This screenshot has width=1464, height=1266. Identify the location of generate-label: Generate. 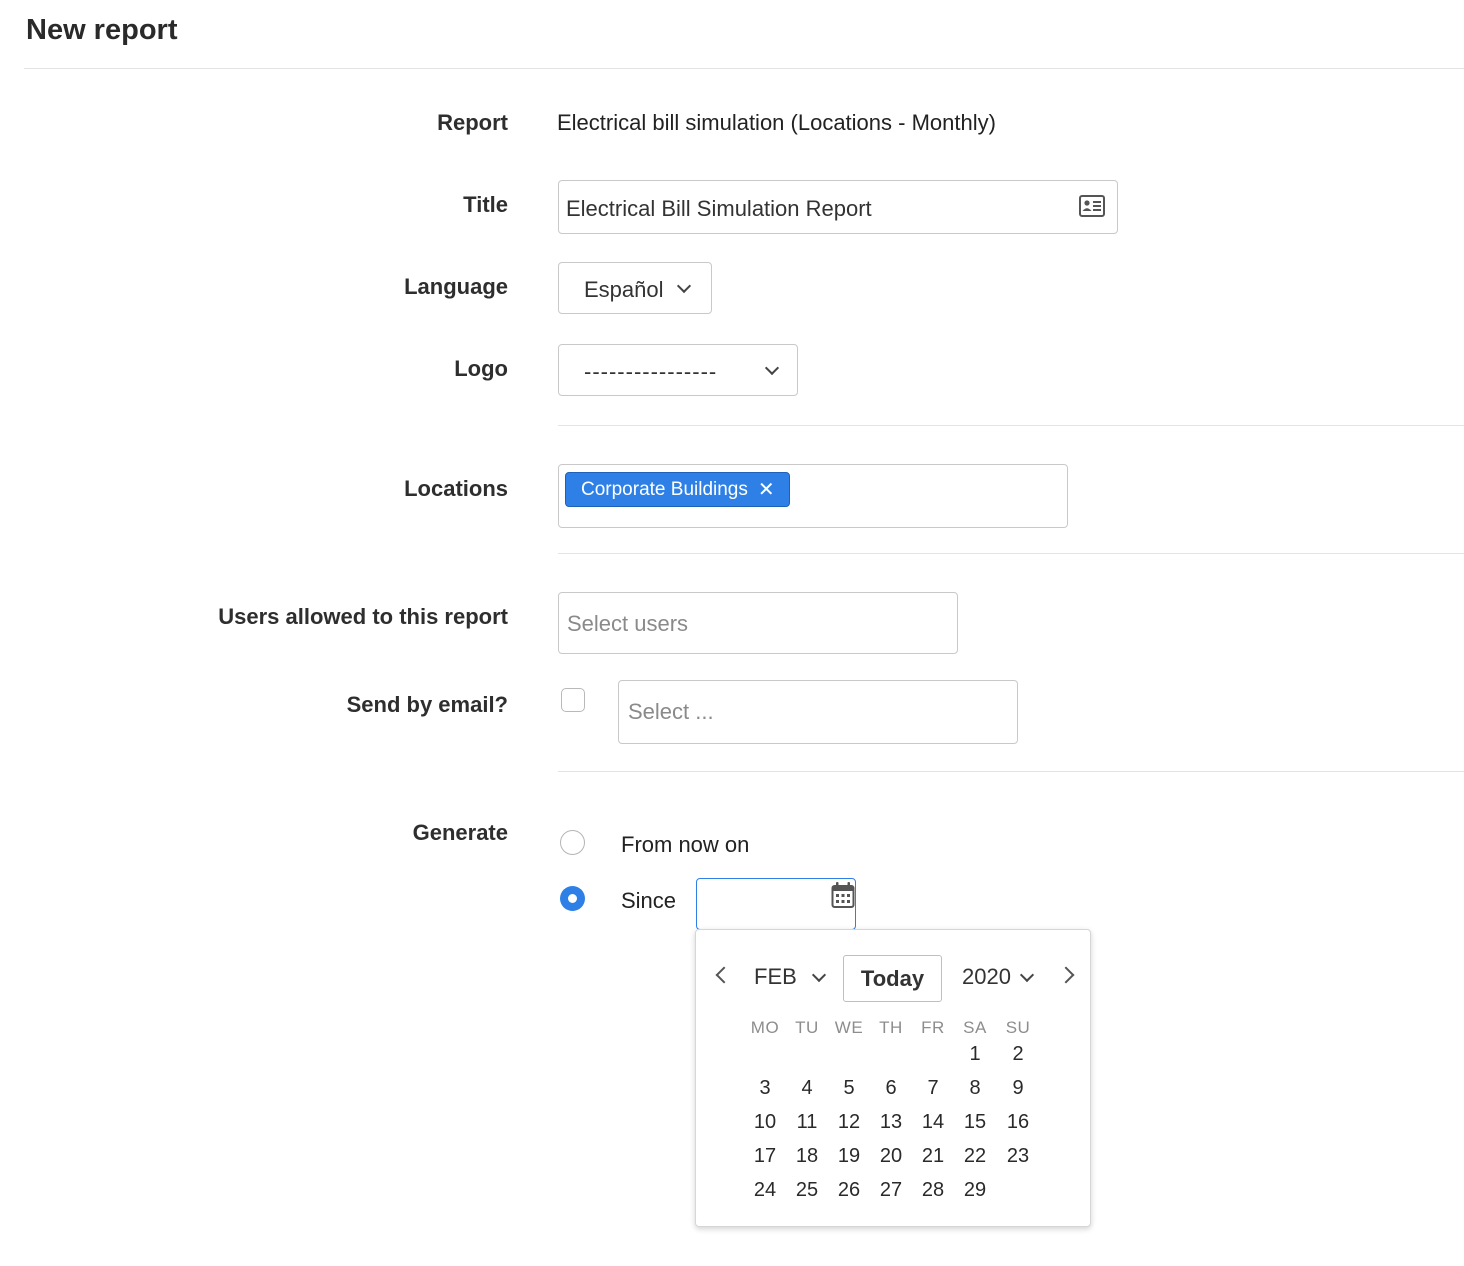
(460, 832).